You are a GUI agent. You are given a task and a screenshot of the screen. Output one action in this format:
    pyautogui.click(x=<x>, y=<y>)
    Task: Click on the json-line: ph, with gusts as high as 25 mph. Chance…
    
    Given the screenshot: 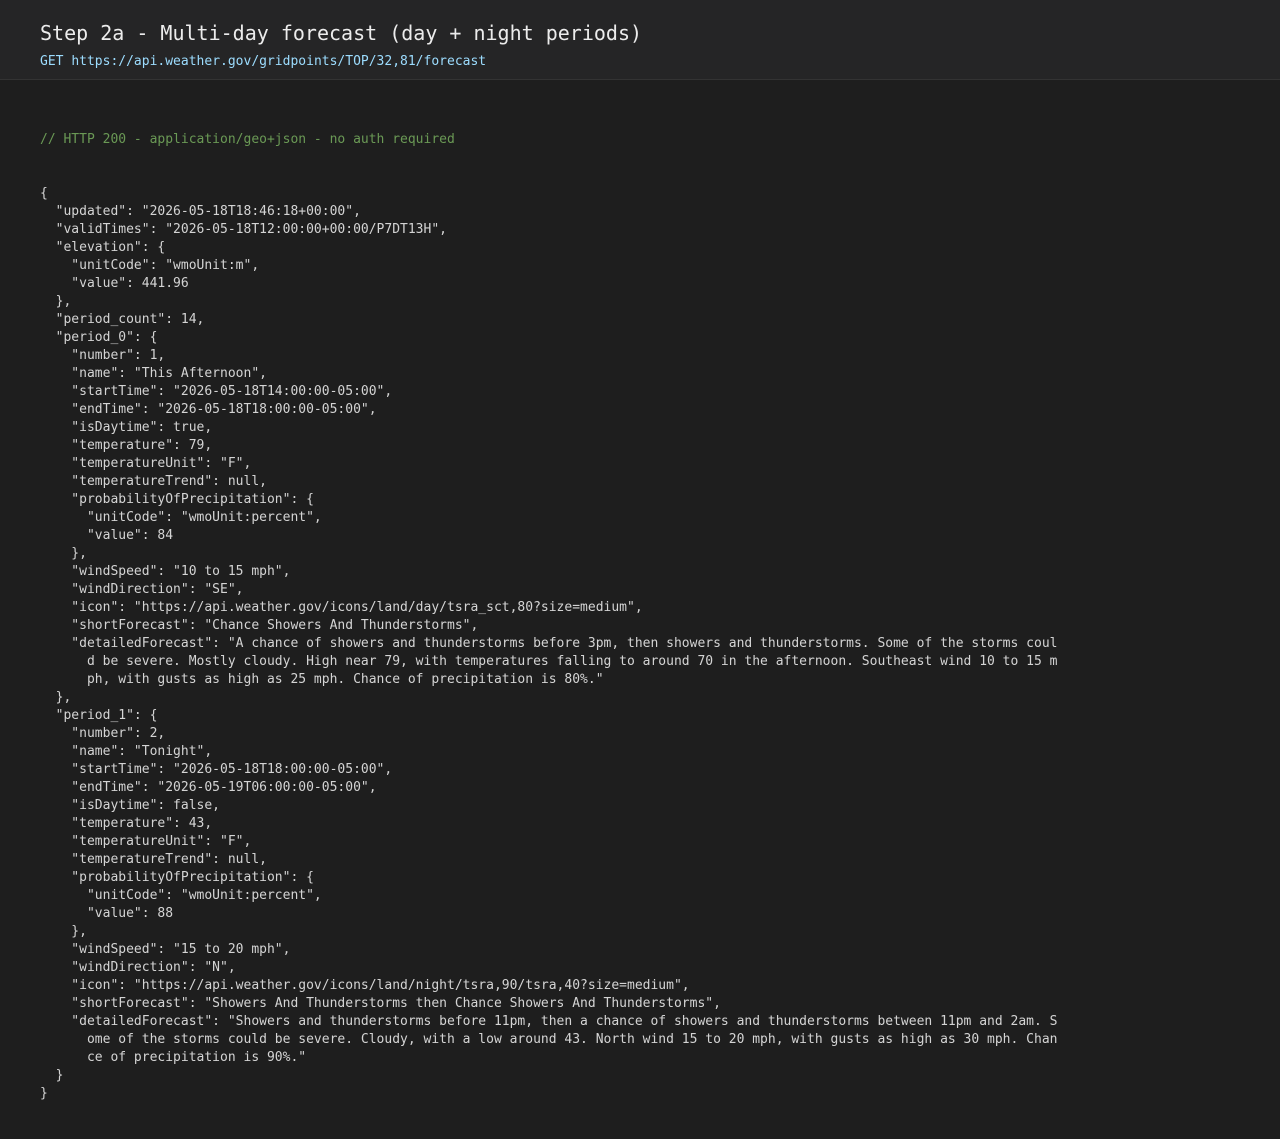 What is the action you would take?
    pyautogui.click(x=322, y=679)
    